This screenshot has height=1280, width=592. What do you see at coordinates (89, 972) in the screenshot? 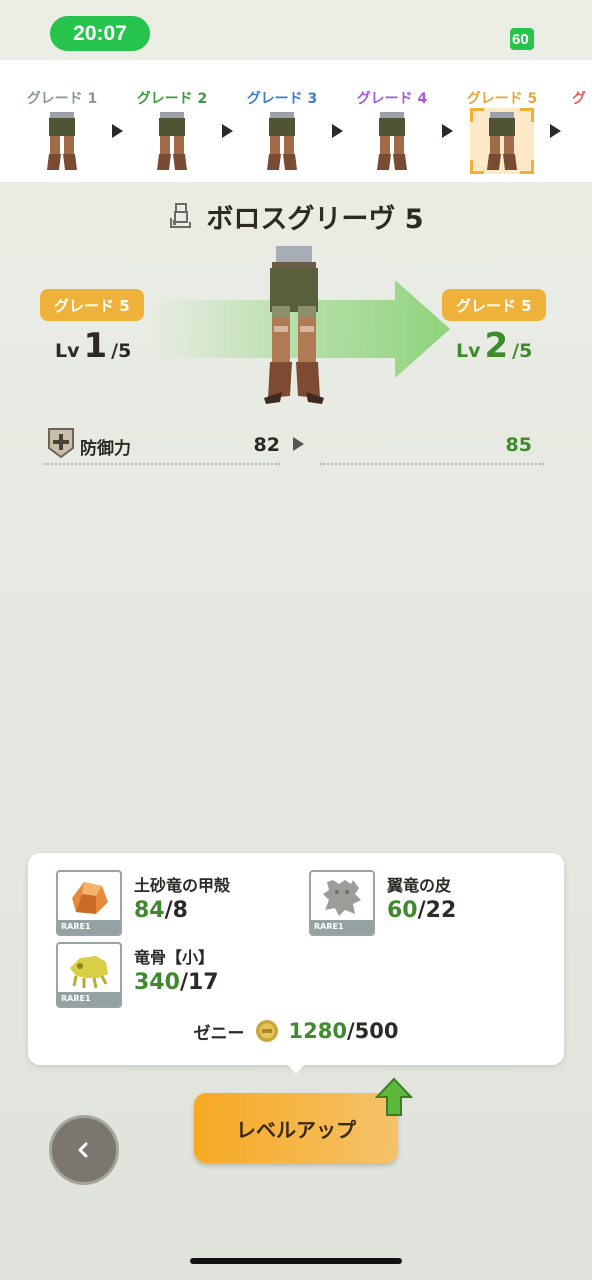
I see `bone-material-icon` at bounding box center [89, 972].